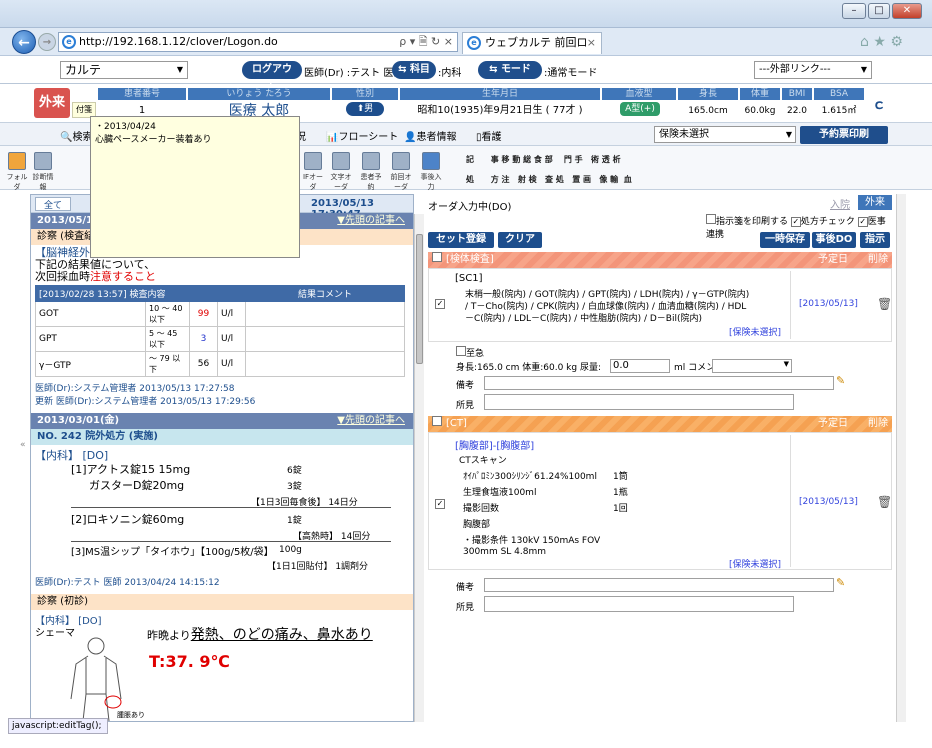 Image resolution: width=932 pixels, height=748 pixels. What do you see at coordinates (419, 468) in the screenshot?
I see `left-scrollbar` at bounding box center [419, 468].